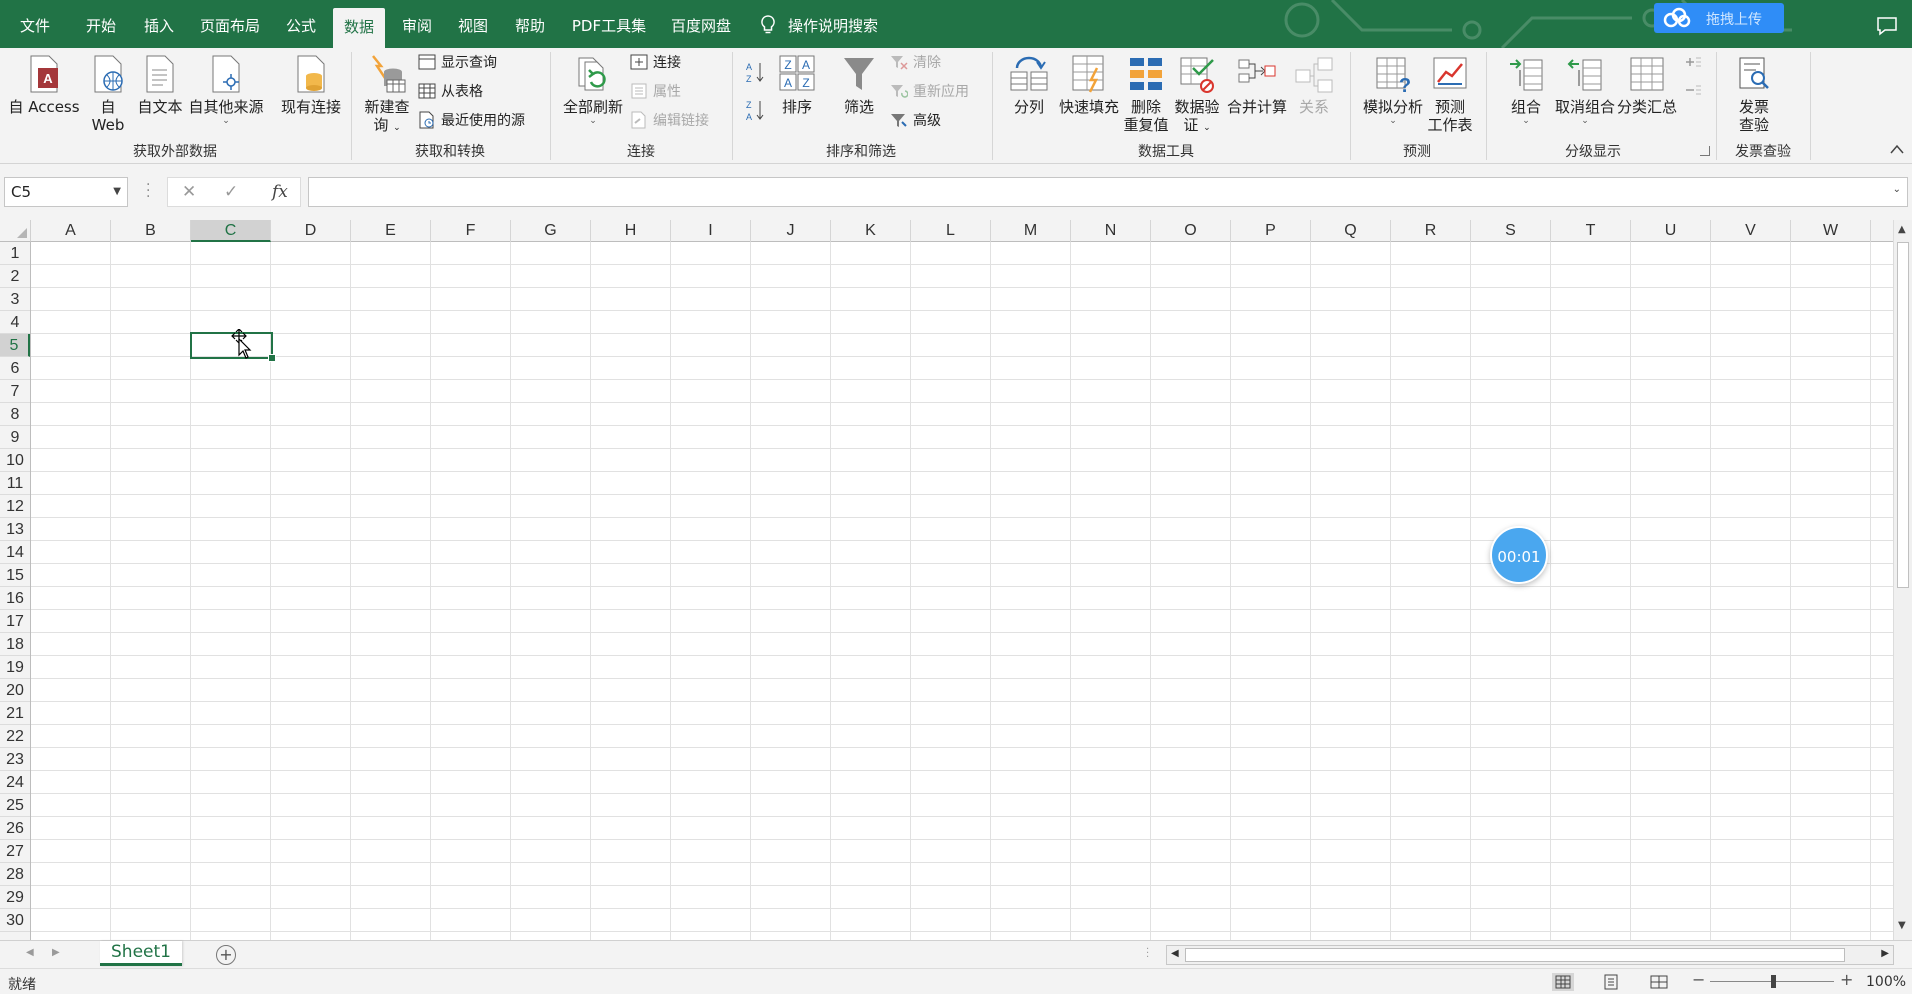  Describe the element at coordinates (159, 24) in the screenshot. I see `tab-insert: 插入` at that location.